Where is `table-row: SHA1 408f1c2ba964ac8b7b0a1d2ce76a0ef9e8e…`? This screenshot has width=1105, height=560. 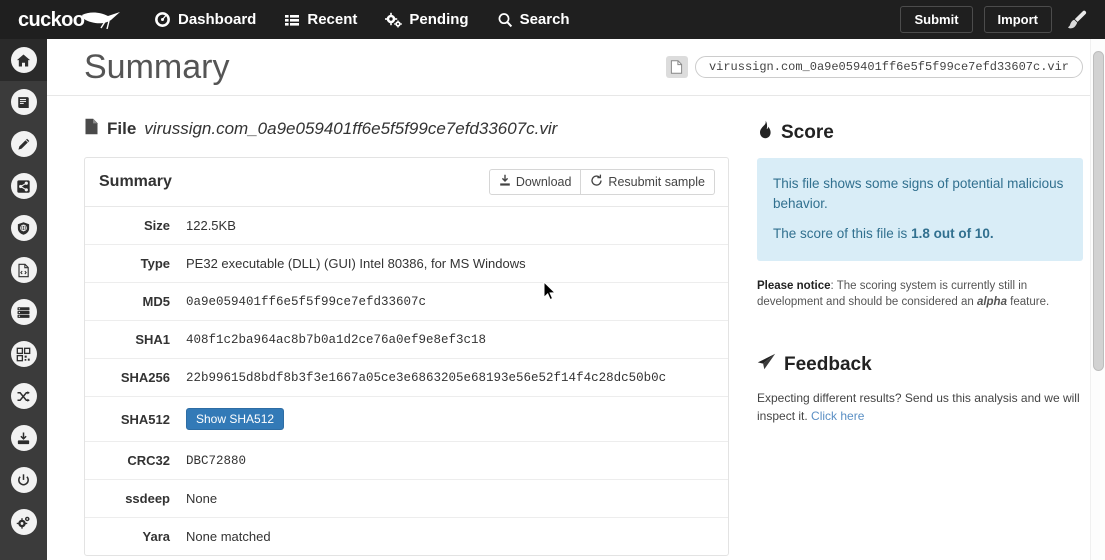 table-row: SHA1 408f1c2ba964ac8b7b0a1d2ce76a0ef9e8e… is located at coordinates (406, 340).